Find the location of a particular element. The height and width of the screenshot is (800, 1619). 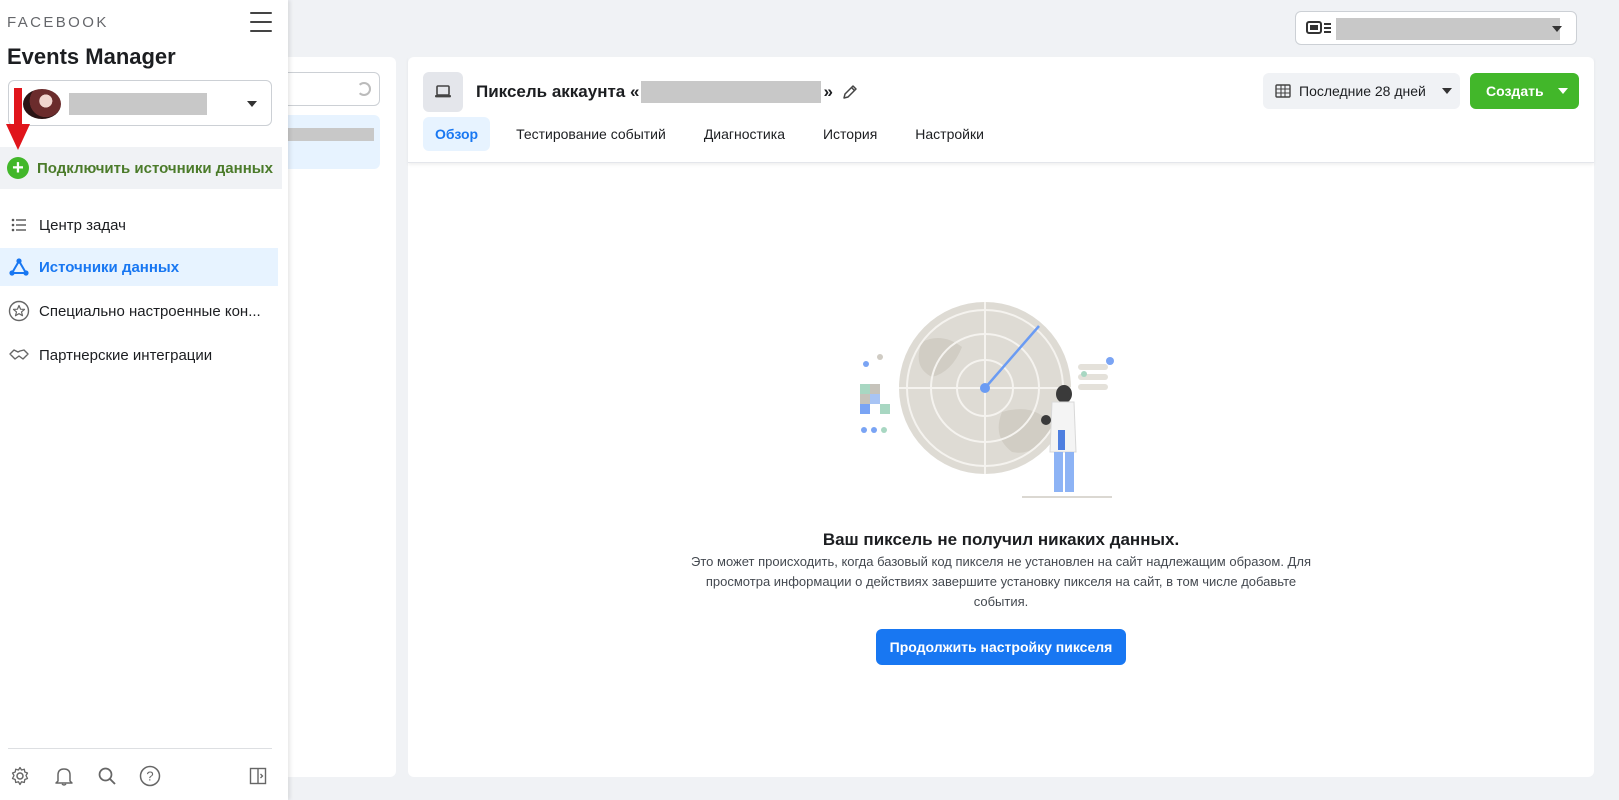

sidebar-item-label: Источники данных is located at coordinates (109, 267).